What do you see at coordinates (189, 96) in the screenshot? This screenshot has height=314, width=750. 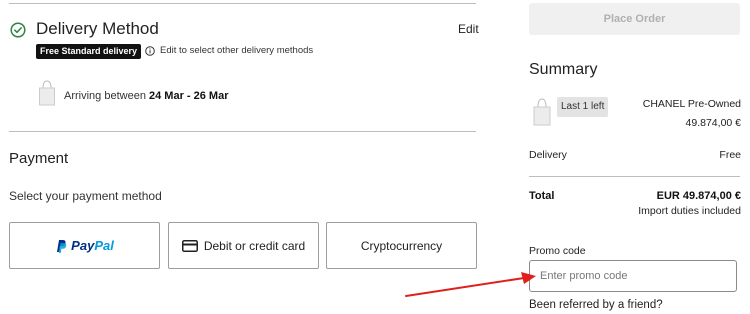 I see `arrival-dates: 24 Mar - 26 Mar` at bounding box center [189, 96].